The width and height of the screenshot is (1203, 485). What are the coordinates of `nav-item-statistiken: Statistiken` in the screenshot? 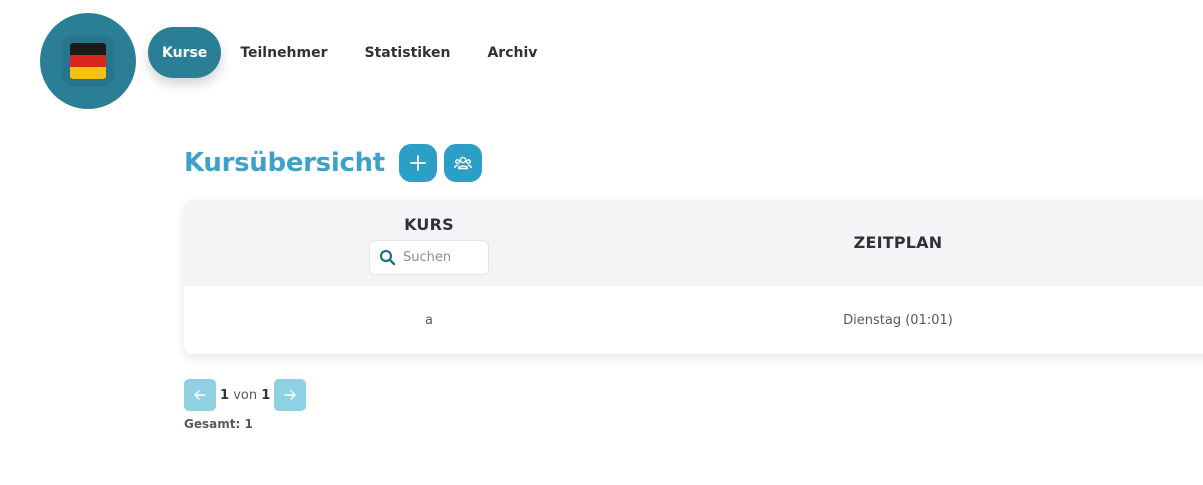 It's located at (408, 52).